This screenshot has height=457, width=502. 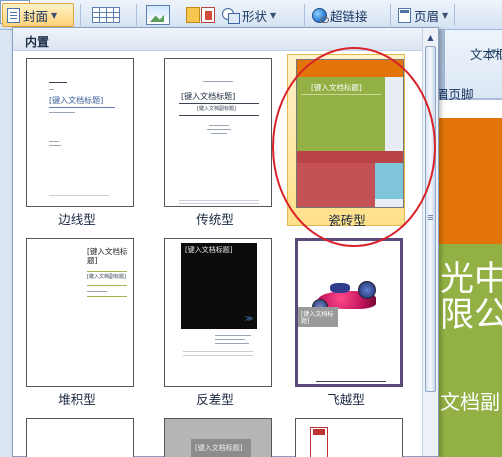 What do you see at coordinates (320, 15) in the screenshot?
I see `globe-link-icon` at bounding box center [320, 15].